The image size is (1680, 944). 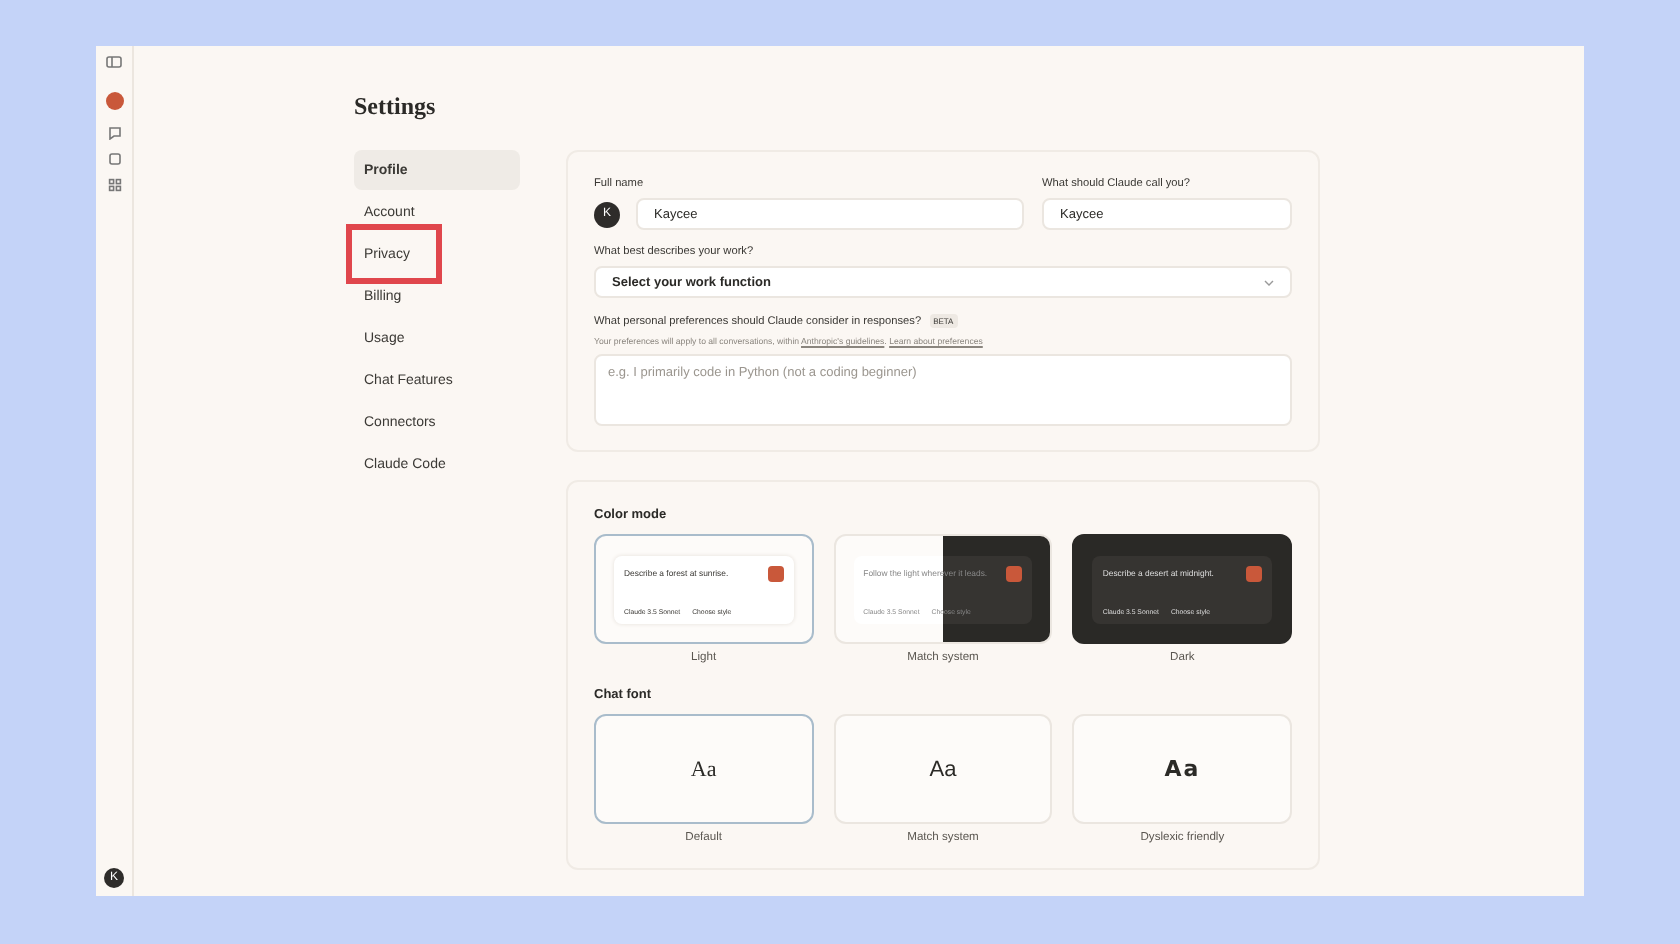 What do you see at coordinates (1269, 282) in the screenshot?
I see `chevron-down-icon` at bounding box center [1269, 282].